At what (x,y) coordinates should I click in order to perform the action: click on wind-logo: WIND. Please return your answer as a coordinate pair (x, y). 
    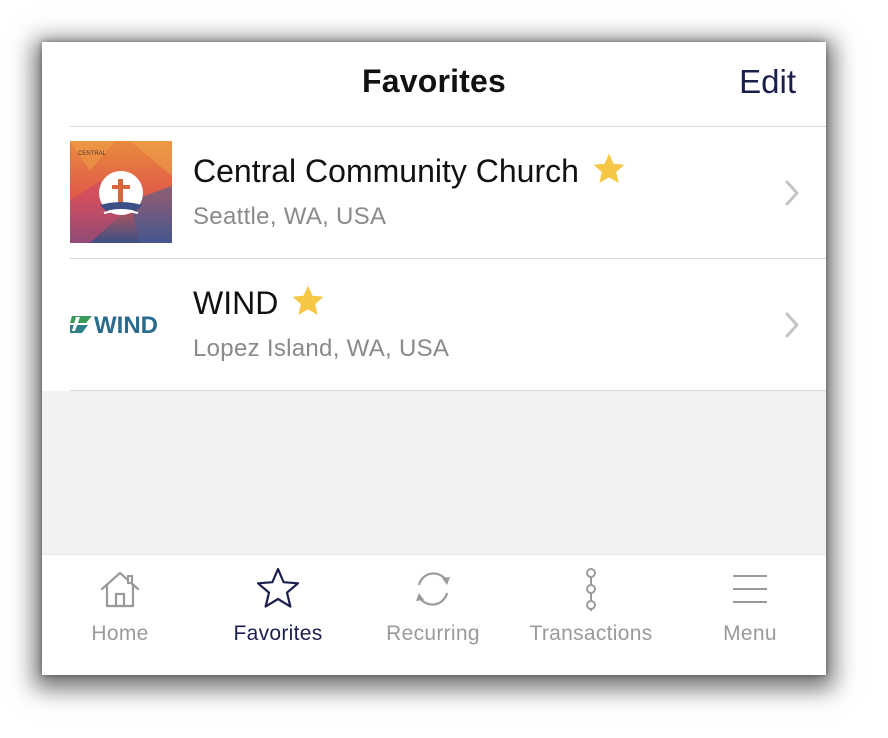
    Looking at the image, I should click on (121, 324).